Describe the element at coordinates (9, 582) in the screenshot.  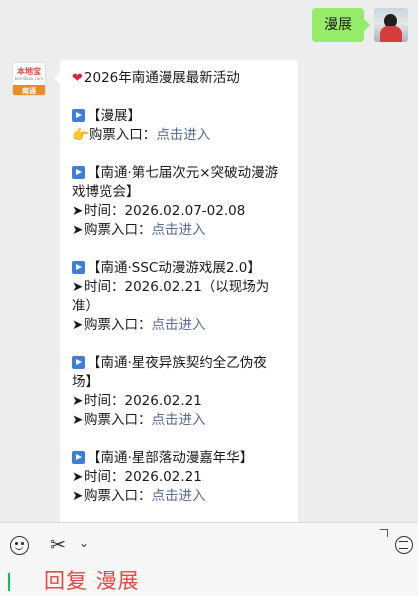
I see `text-cursor` at that location.